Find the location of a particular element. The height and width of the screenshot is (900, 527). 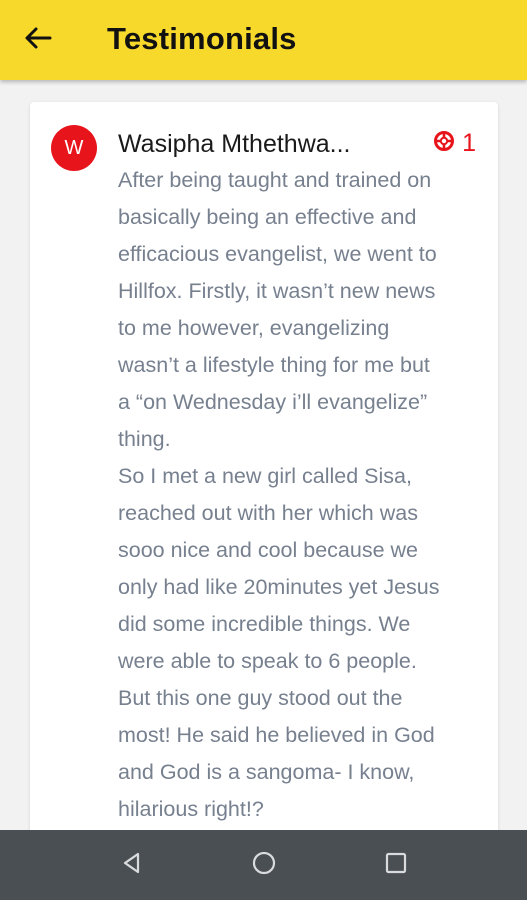

page-title: Testimonials is located at coordinates (202, 38).